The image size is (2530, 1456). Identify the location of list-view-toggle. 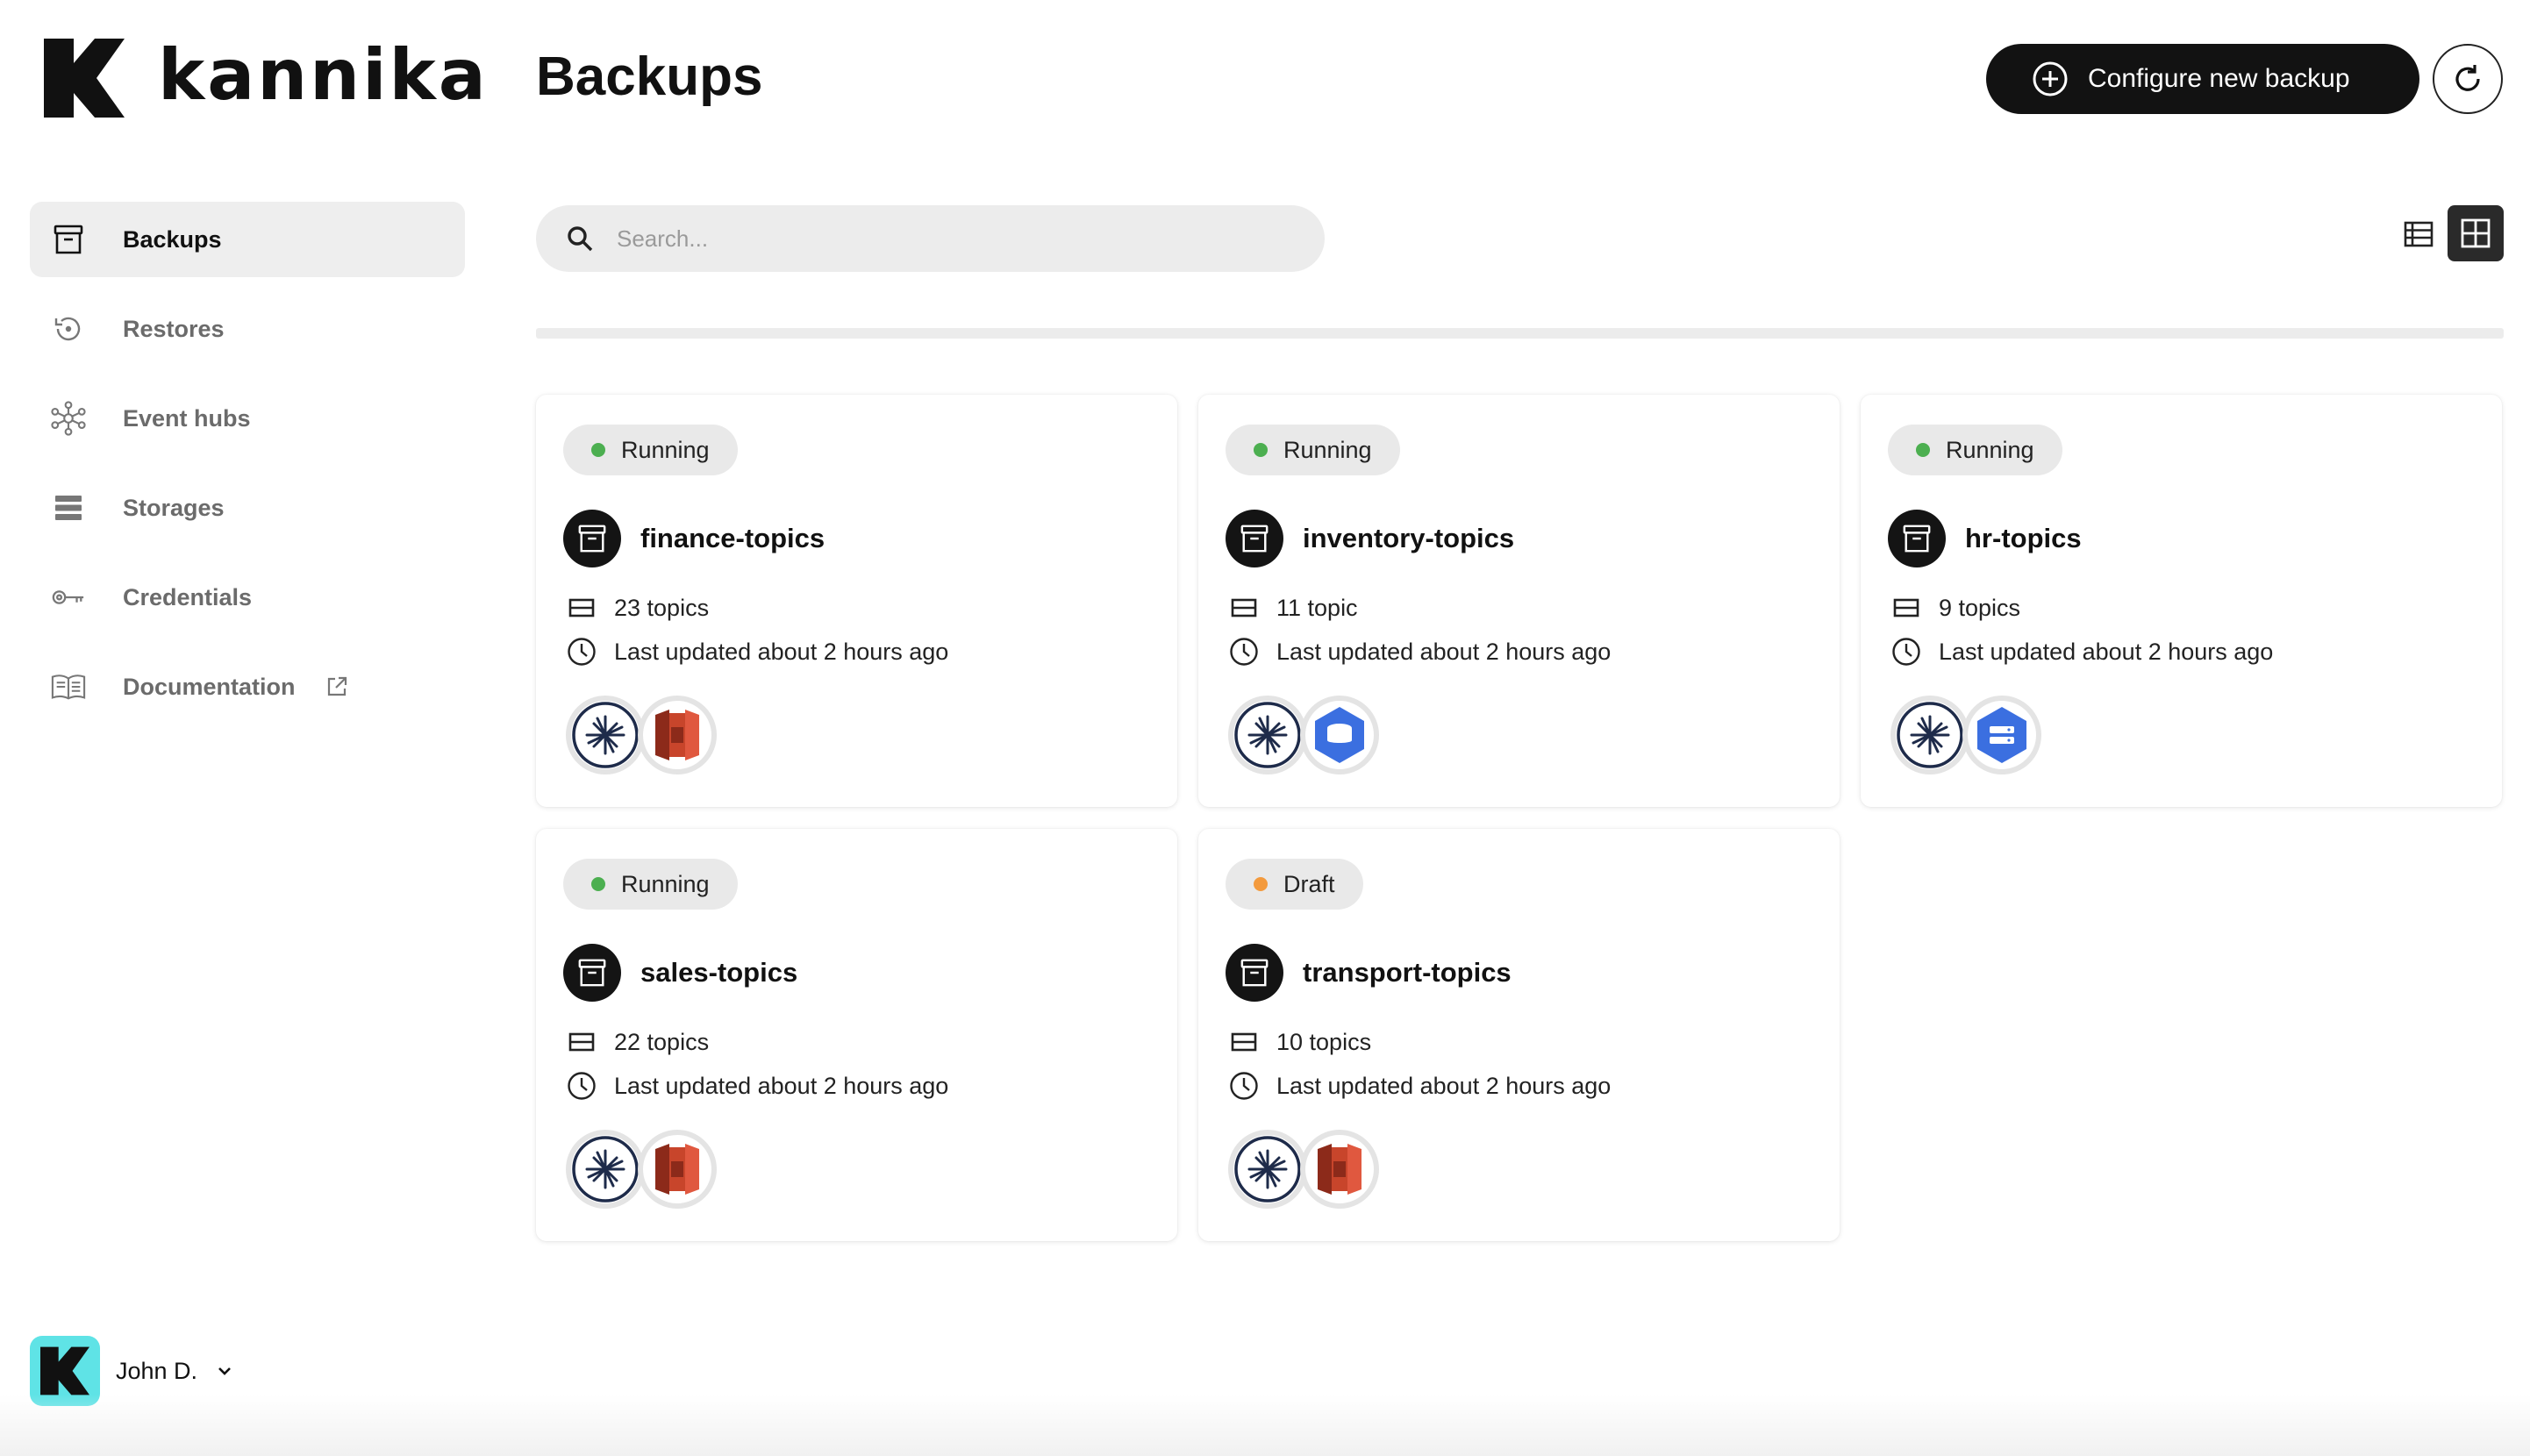
(2419, 234).